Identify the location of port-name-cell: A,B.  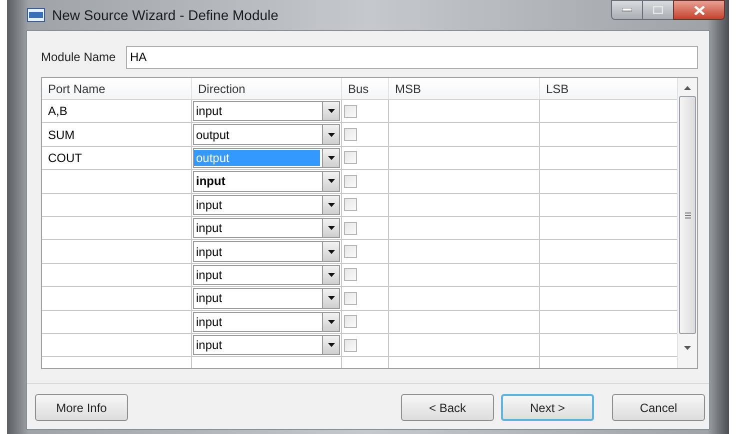
(58, 111).